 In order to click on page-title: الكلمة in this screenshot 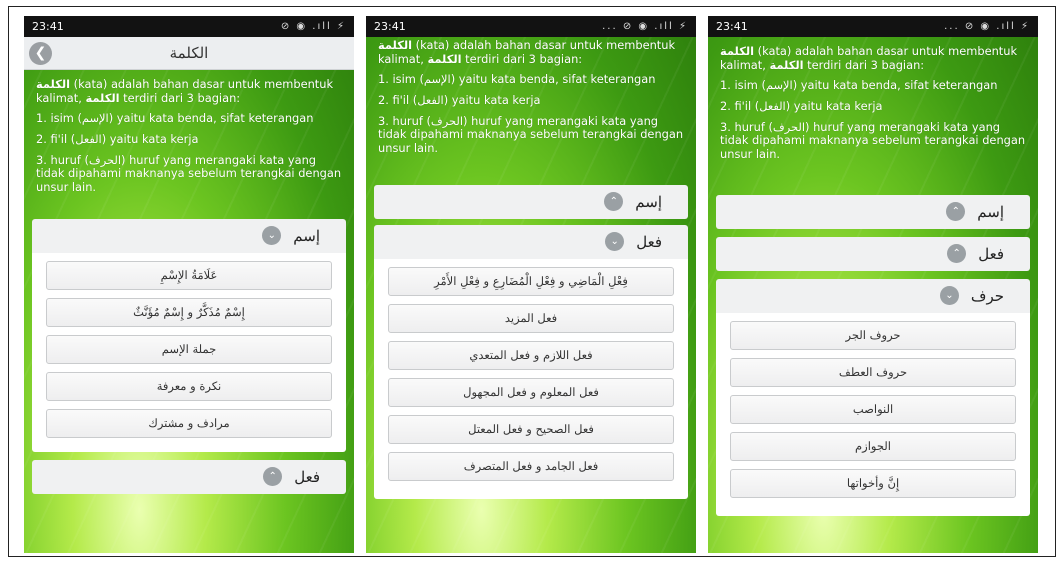, I will do `click(189, 53)`.